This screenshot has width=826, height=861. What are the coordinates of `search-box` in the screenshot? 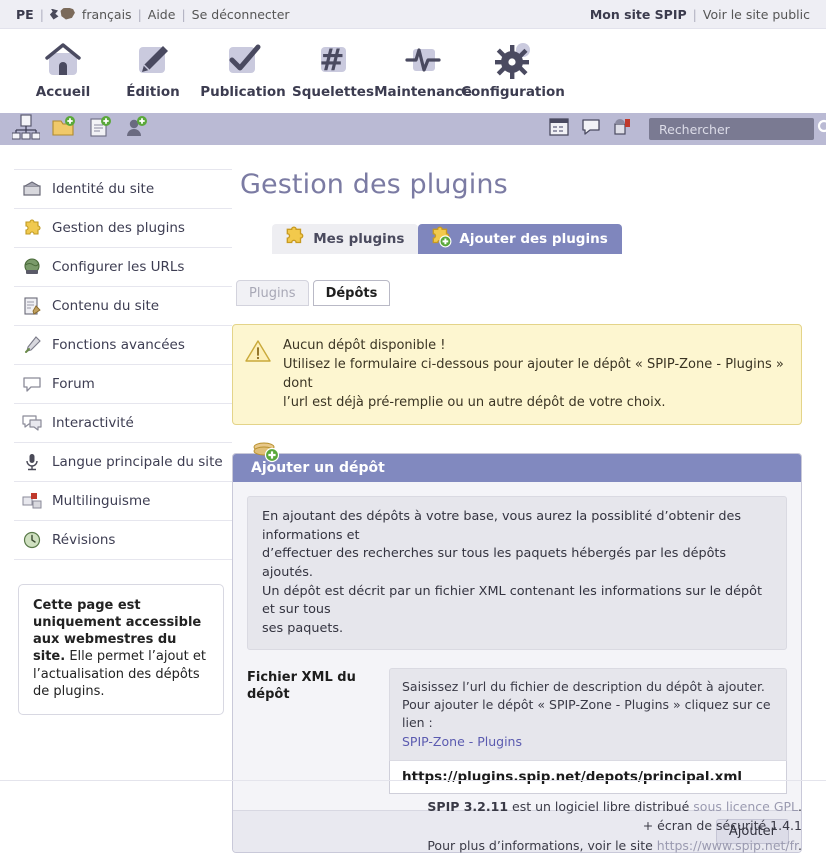 It's located at (737, 129).